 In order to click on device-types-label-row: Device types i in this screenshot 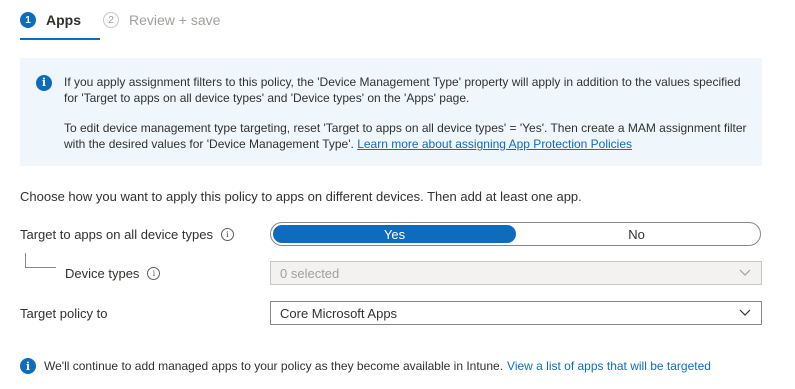, I will do `click(113, 273)`.